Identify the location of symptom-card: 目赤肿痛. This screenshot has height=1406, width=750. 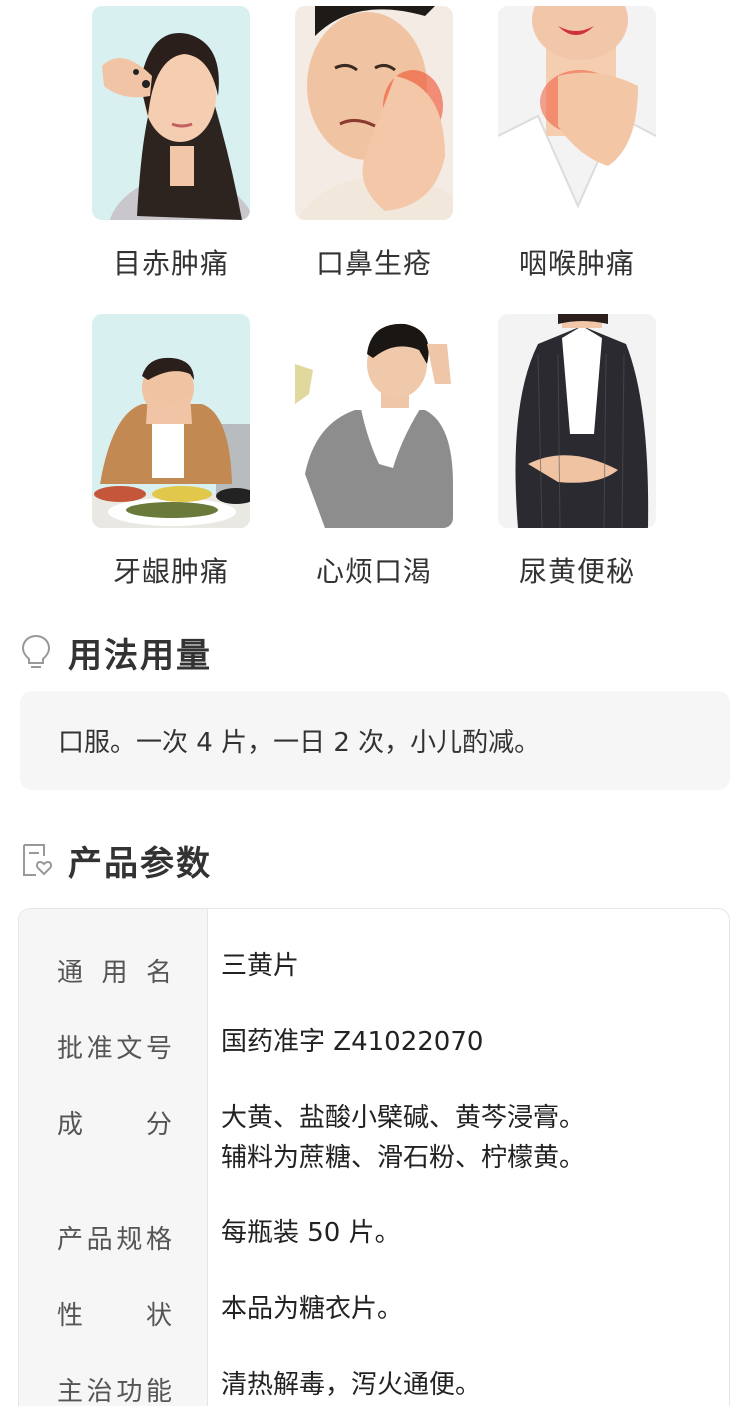
(171, 144).